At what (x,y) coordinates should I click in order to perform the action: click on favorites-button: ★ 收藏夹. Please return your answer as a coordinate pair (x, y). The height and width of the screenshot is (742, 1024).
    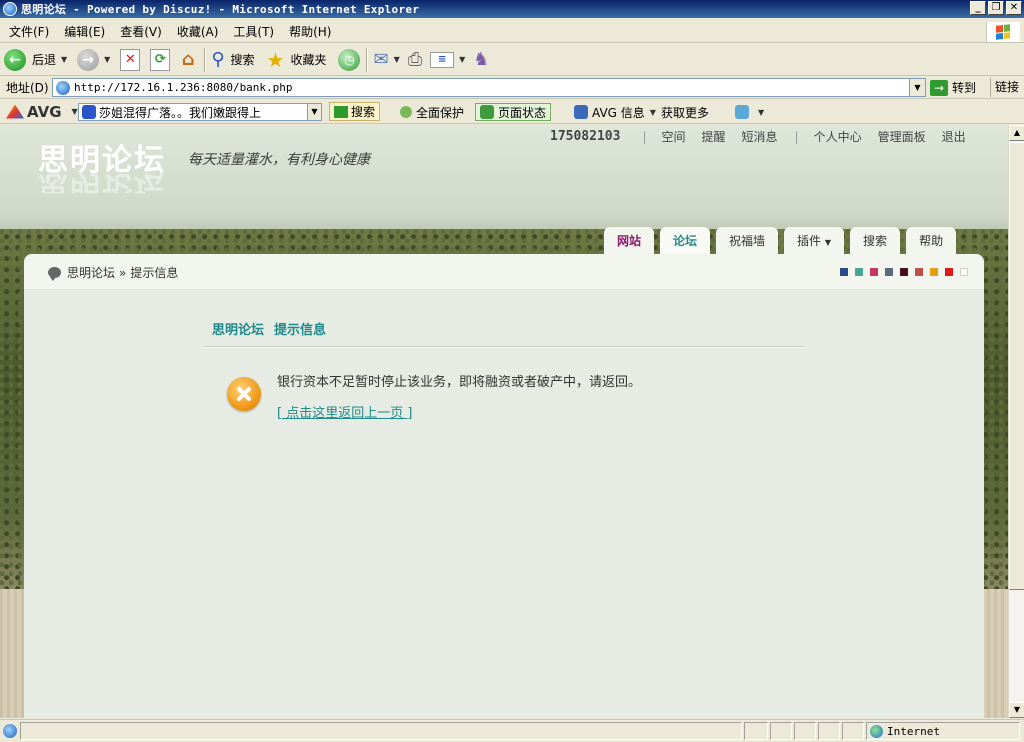
    Looking at the image, I should click on (297, 60).